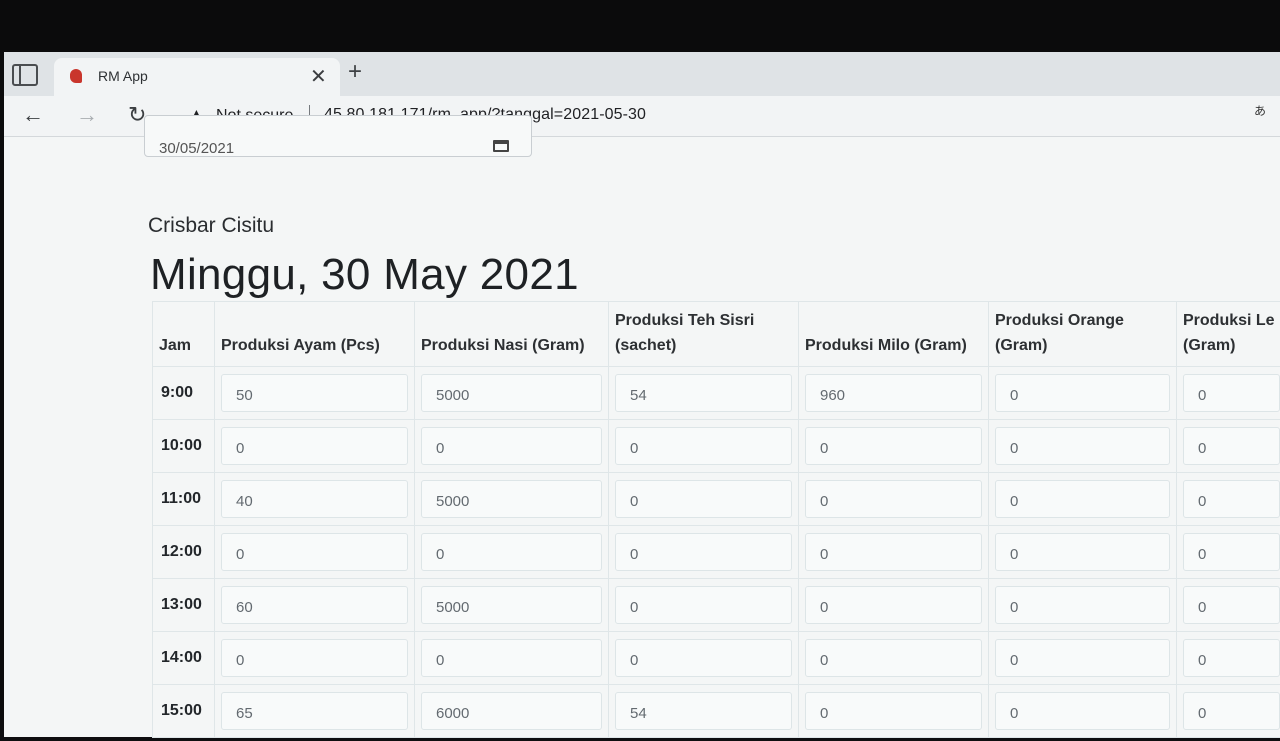 Image resolution: width=1280 pixels, height=741 pixels. What do you see at coordinates (315, 334) in the screenshot?
I see `column-header-ayam: Produksi Ayam (Pcs)` at bounding box center [315, 334].